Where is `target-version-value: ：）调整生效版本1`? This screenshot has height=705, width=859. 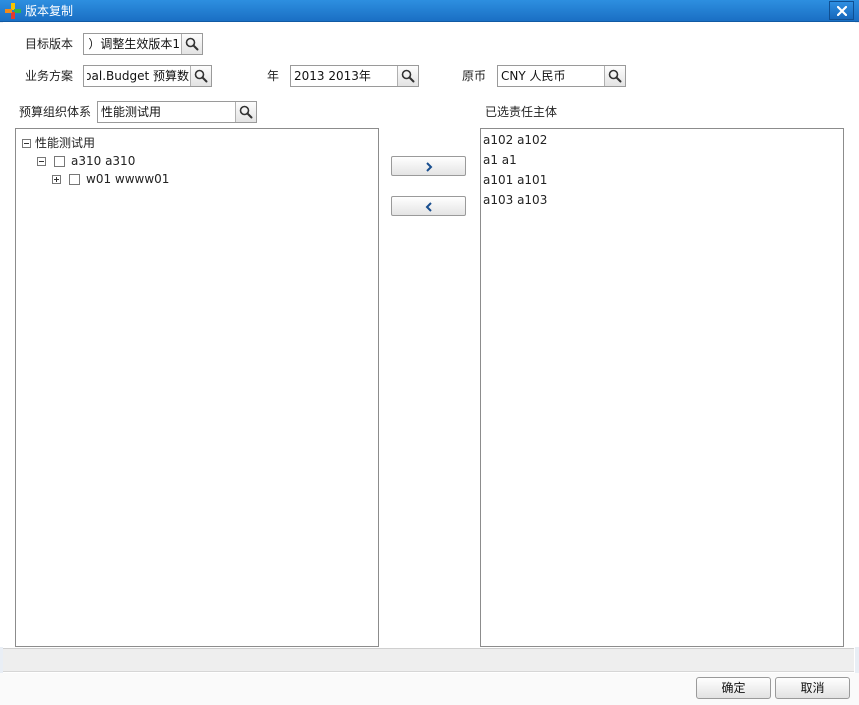
target-version-value: ：）调整生效版本1 is located at coordinates (133, 44).